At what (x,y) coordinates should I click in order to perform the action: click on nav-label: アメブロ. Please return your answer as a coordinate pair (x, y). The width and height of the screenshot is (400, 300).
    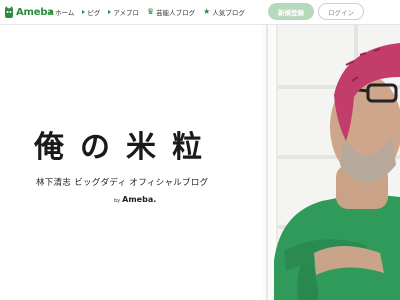
    Looking at the image, I should click on (126, 13).